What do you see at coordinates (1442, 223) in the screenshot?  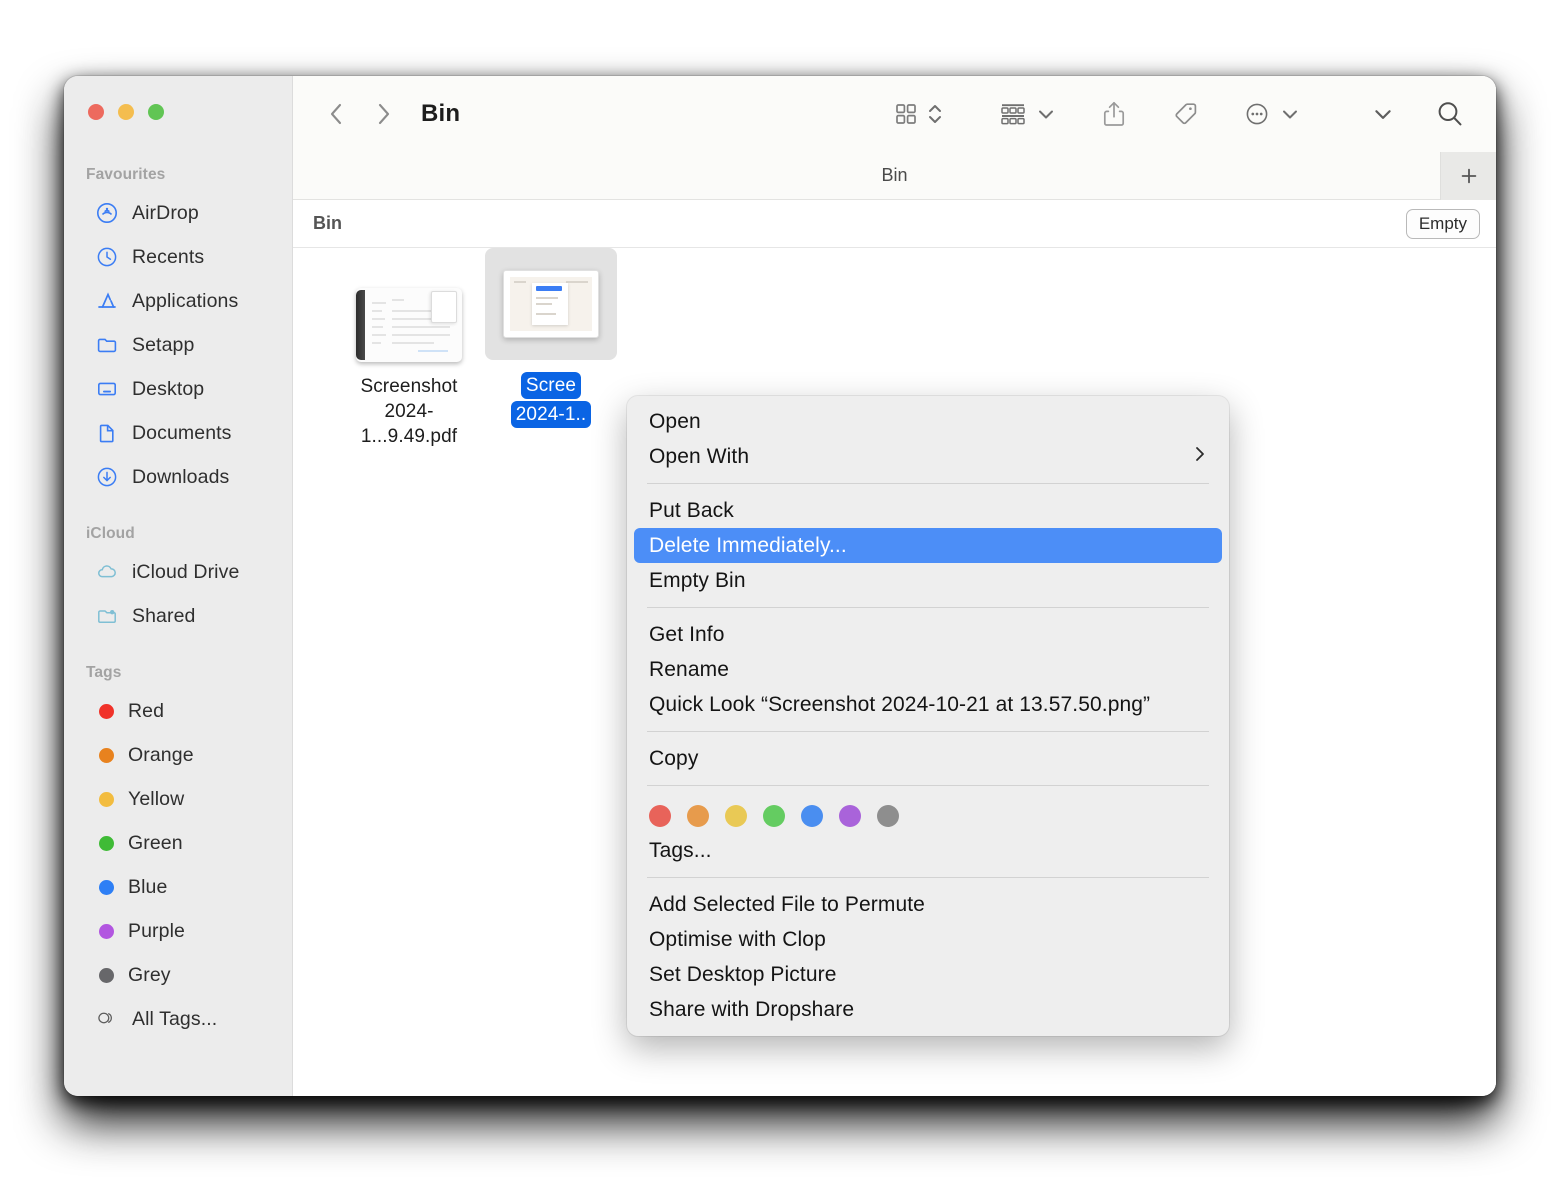 I see `empty-bin-button: Empty` at bounding box center [1442, 223].